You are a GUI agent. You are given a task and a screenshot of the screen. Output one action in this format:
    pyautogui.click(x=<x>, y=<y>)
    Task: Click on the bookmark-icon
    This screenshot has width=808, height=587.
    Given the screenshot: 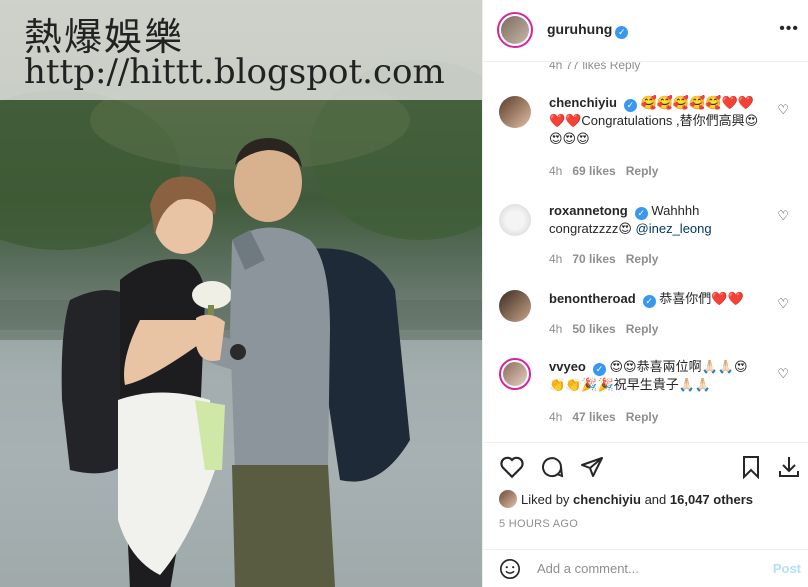 What is the action you would take?
    pyautogui.click(x=751, y=469)
    